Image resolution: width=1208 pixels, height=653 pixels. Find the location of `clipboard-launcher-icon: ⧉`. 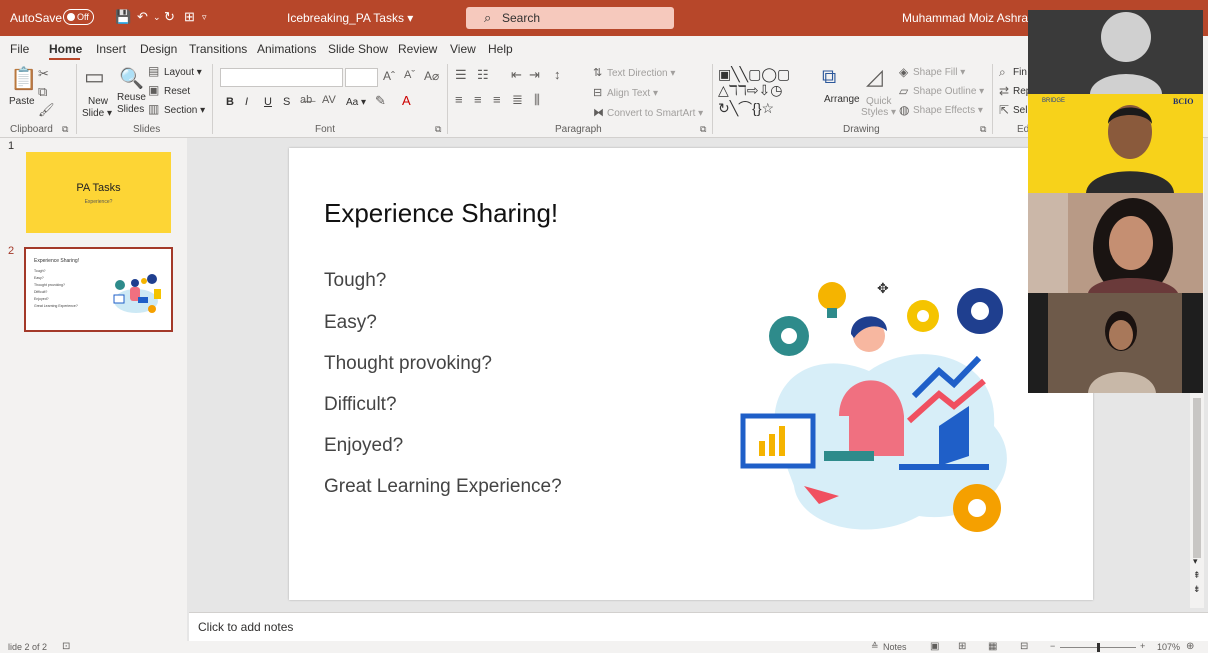

clipboard-launcher-icon: ⧉ is located at coordinates (65, 129).